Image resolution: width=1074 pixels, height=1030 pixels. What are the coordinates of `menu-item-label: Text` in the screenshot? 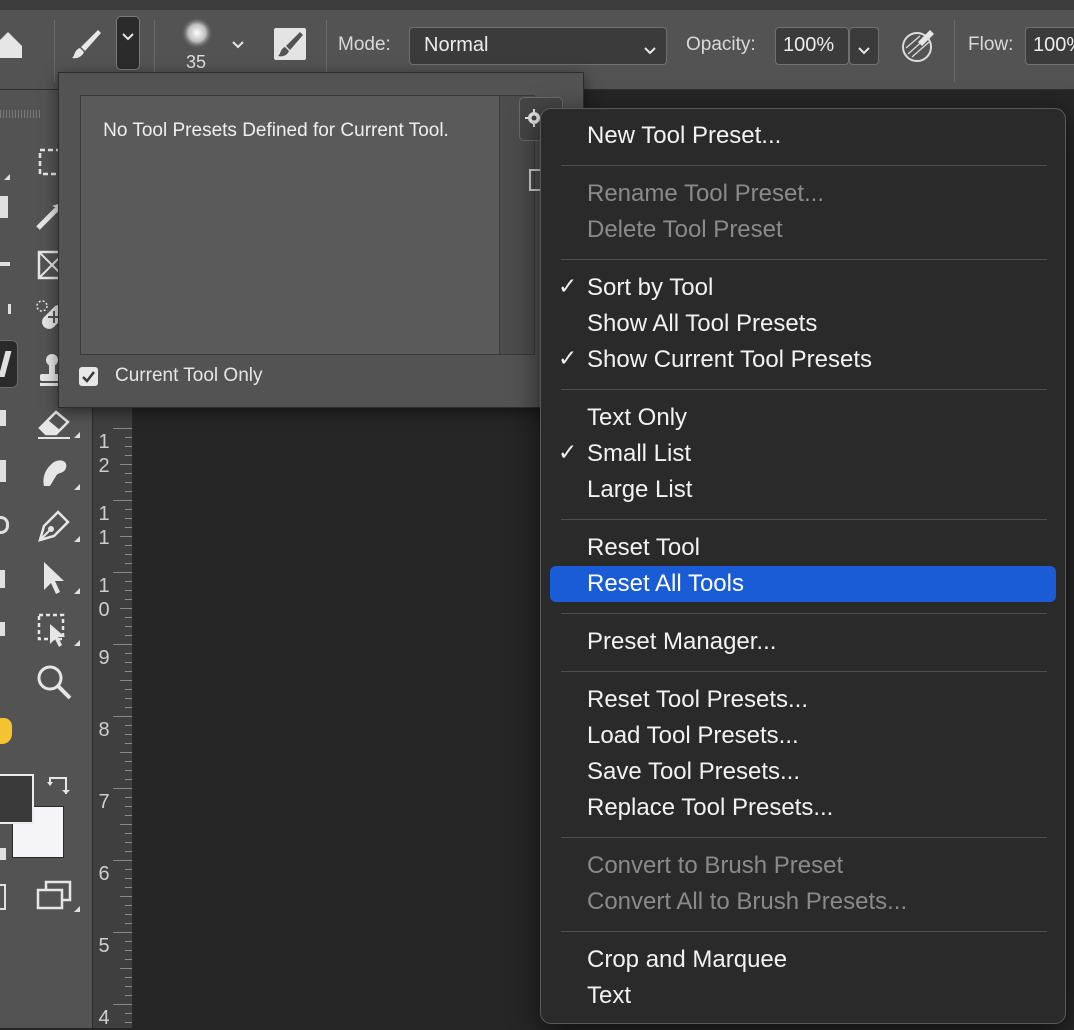 It's located at (609, 995).